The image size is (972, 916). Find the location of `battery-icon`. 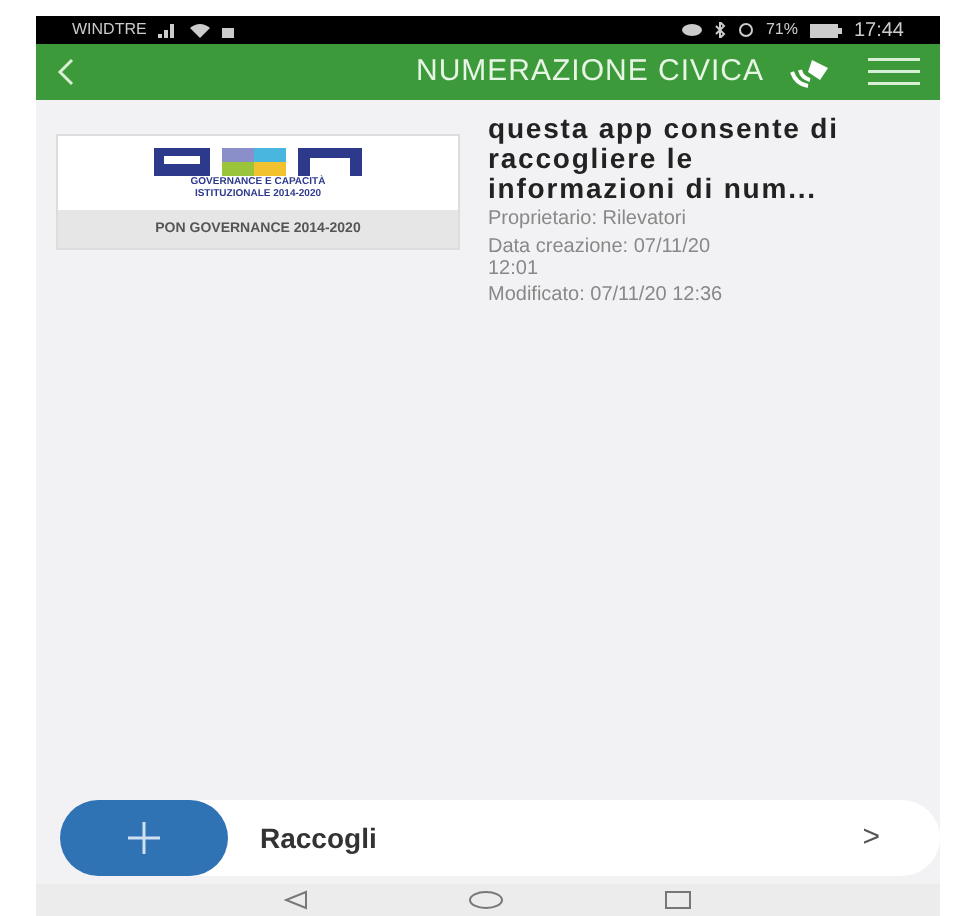

battery-icon is located at coordinates (825, 30).